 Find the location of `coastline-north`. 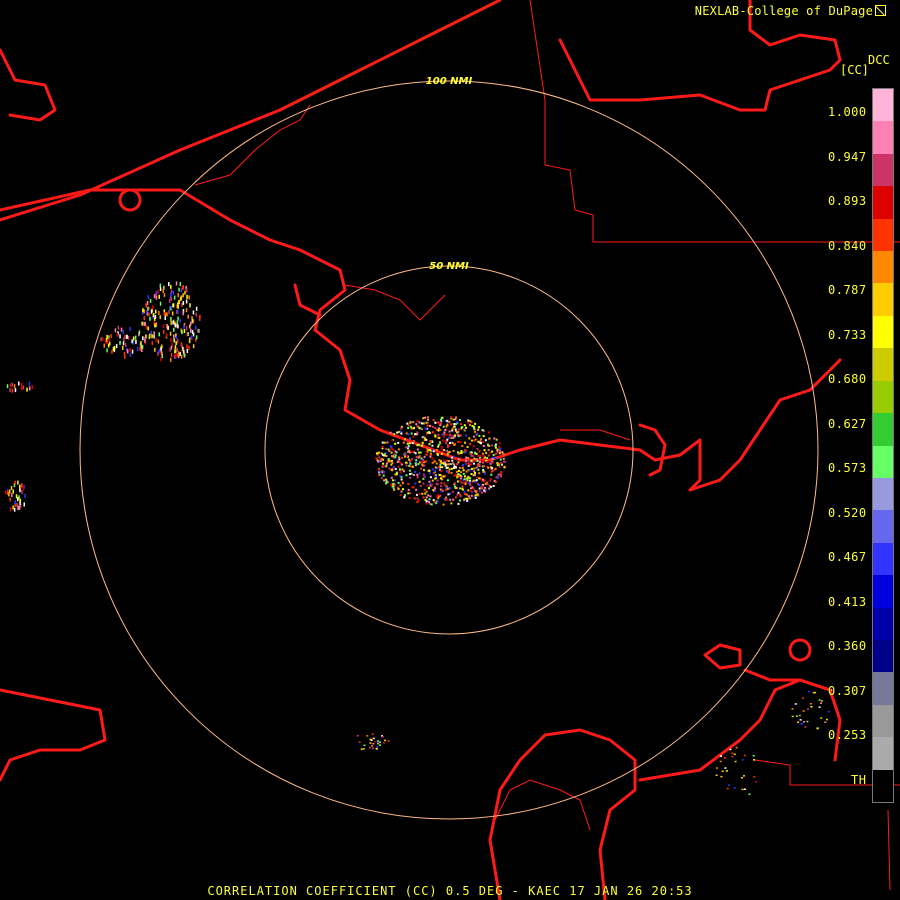

coastline-north is located at coordinates (251, 111).